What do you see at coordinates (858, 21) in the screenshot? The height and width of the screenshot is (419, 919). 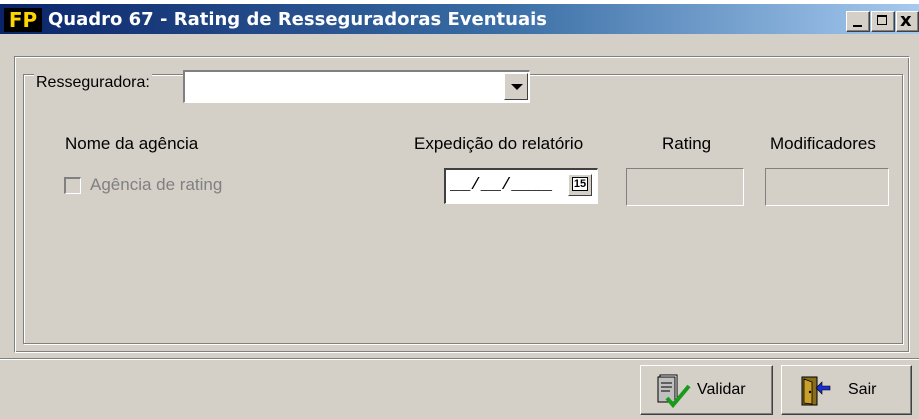 I see `minimize-button` at bounding box center [858, 21].